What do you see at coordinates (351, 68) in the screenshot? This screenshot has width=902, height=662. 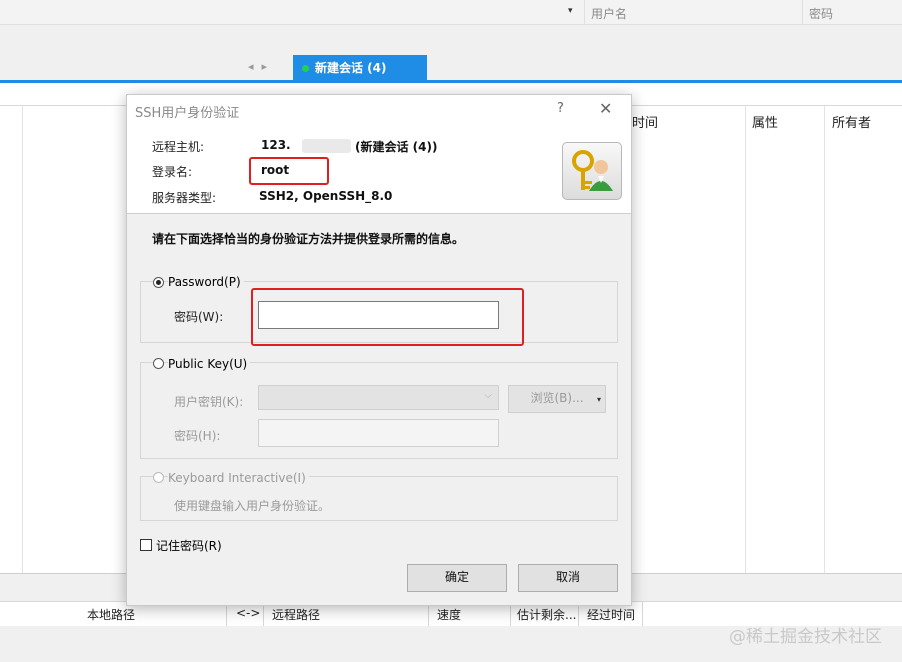 I see `tab-session-label: 新建会话 (4)` at bounding box center [351, 68].